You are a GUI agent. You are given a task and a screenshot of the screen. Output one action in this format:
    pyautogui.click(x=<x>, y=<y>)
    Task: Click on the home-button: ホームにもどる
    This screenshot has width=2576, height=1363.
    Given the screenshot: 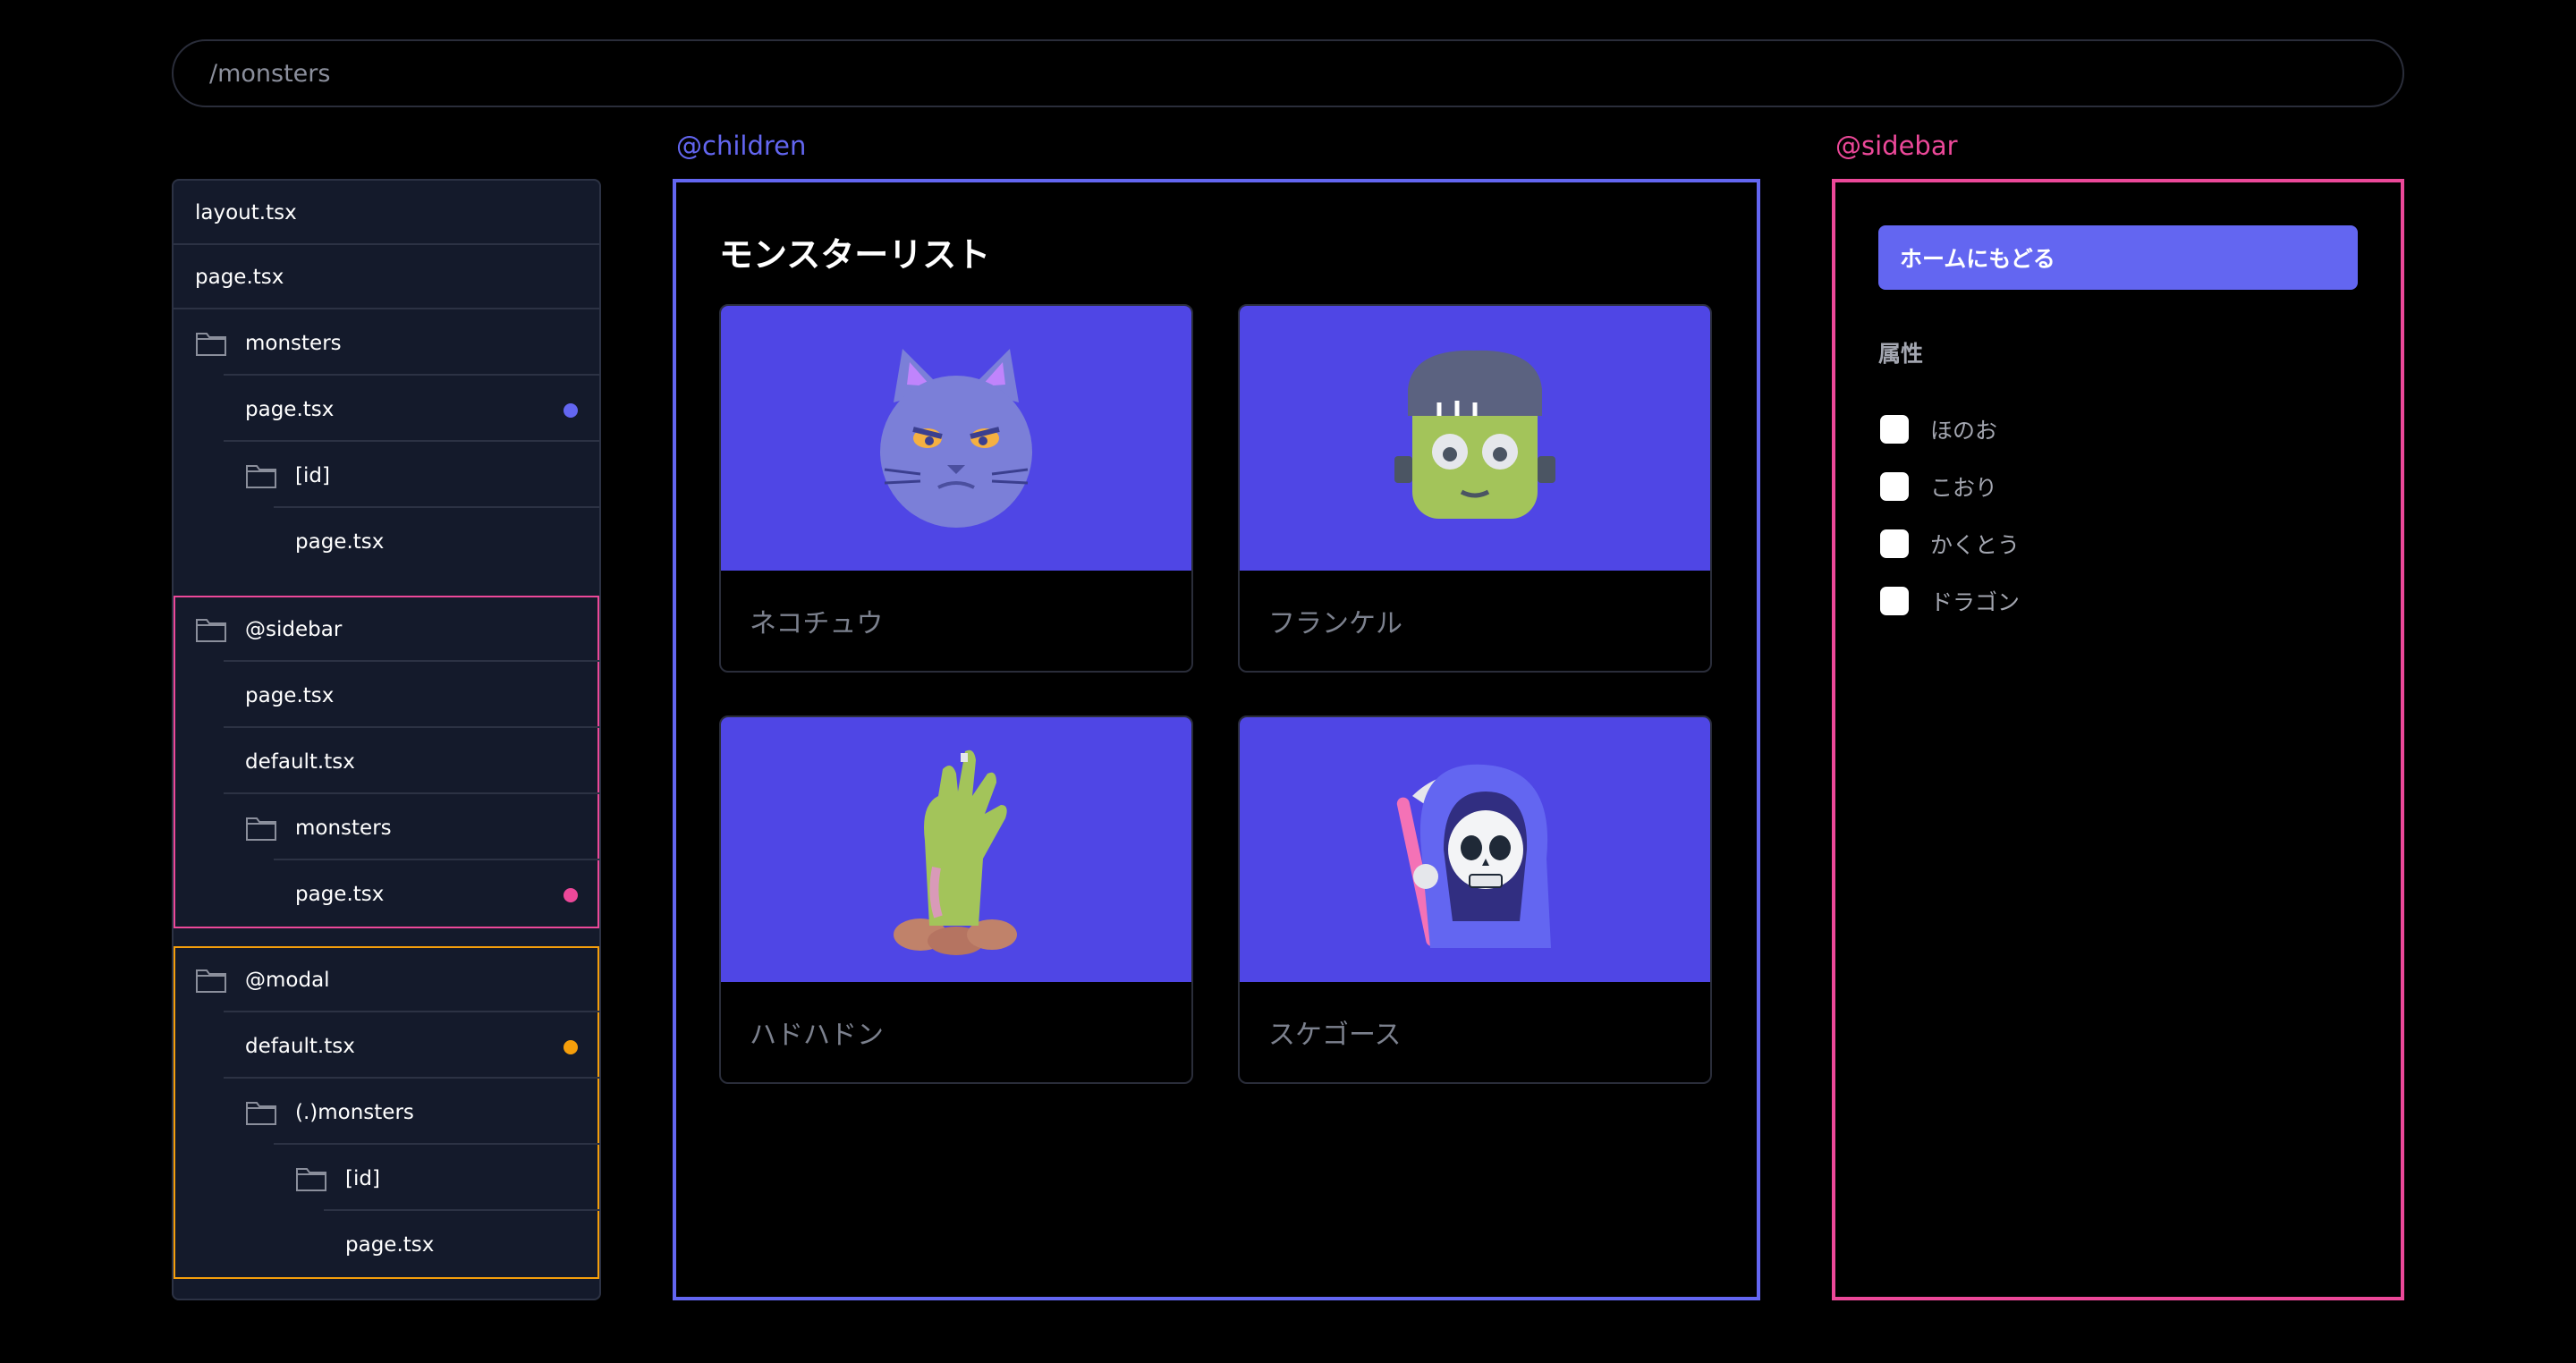 What is the action you would take?
    pyautogui.click(x=2118, y=257)
    